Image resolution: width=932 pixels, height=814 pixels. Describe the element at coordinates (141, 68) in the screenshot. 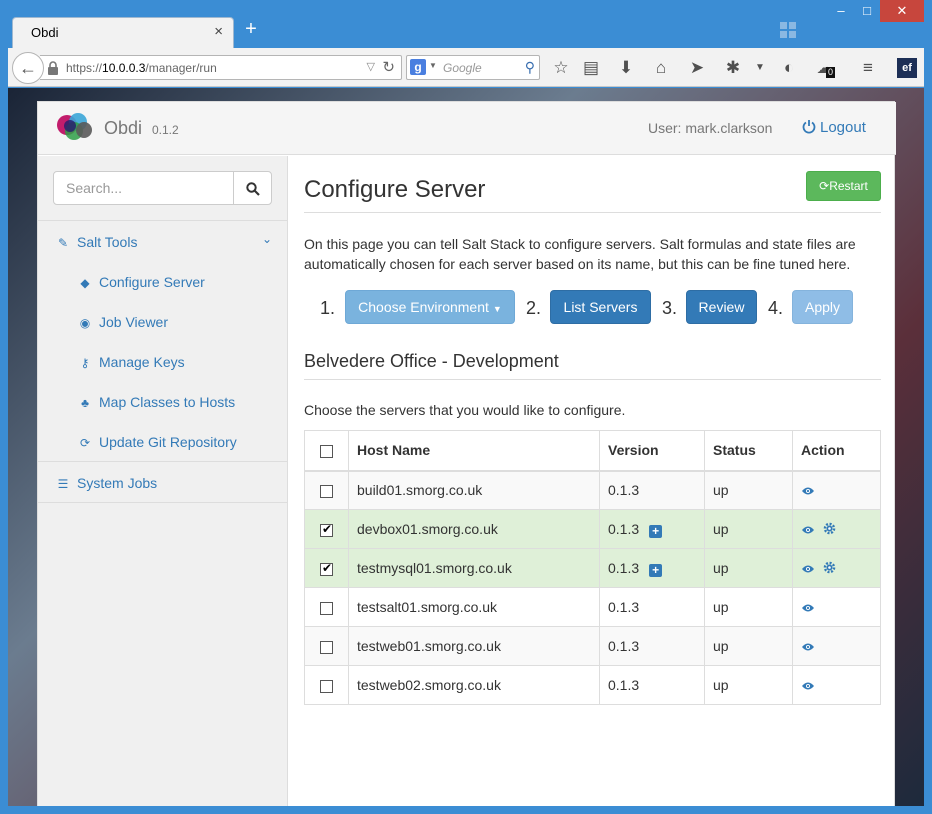

I see `url-text: https://10.0.0.3/manager/run` at that location.